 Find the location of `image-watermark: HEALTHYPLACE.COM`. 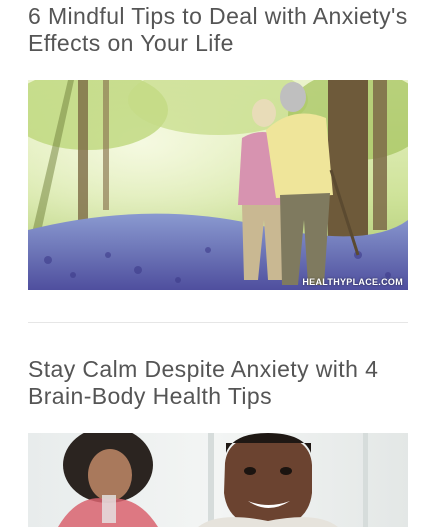

image-watermark: HEALTHYPLACE.COM is located at coordinates (352, 282).